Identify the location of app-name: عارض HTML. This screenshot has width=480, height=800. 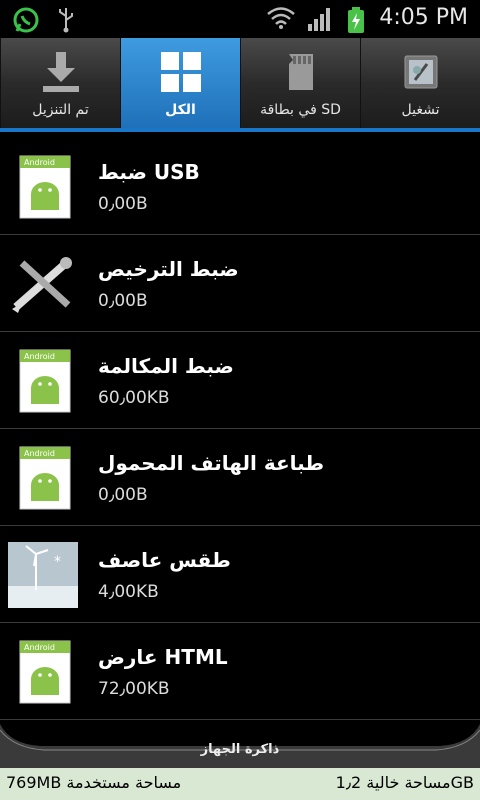
(163, 657).